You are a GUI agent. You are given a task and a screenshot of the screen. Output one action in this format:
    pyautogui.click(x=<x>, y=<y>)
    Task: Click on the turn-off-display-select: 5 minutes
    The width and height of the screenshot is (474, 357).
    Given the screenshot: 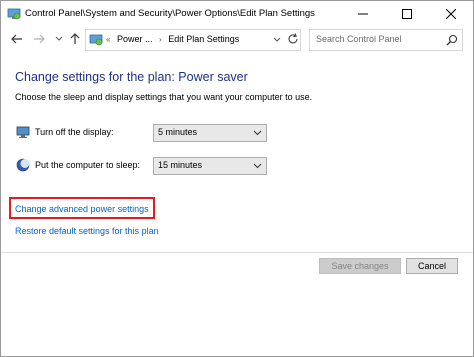 What is the action you would take?
    pyautogui.click(x=210, y=133)
    